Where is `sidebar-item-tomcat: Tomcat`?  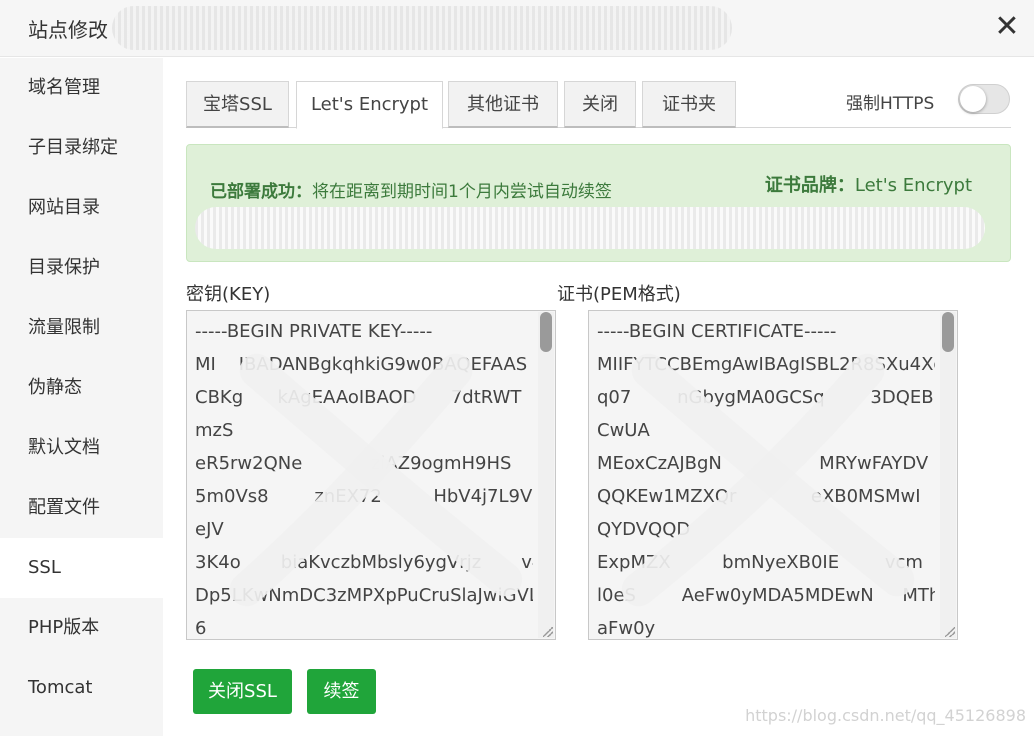 sidebar-item-tomcat: Tomcat is located at coordinates (81, 688).